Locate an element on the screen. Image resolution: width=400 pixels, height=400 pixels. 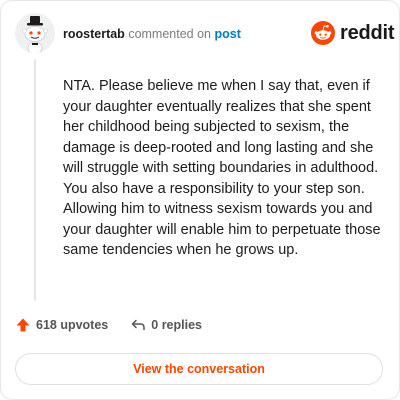
replies-button: 0 replies is located at coordinates (166, 325).